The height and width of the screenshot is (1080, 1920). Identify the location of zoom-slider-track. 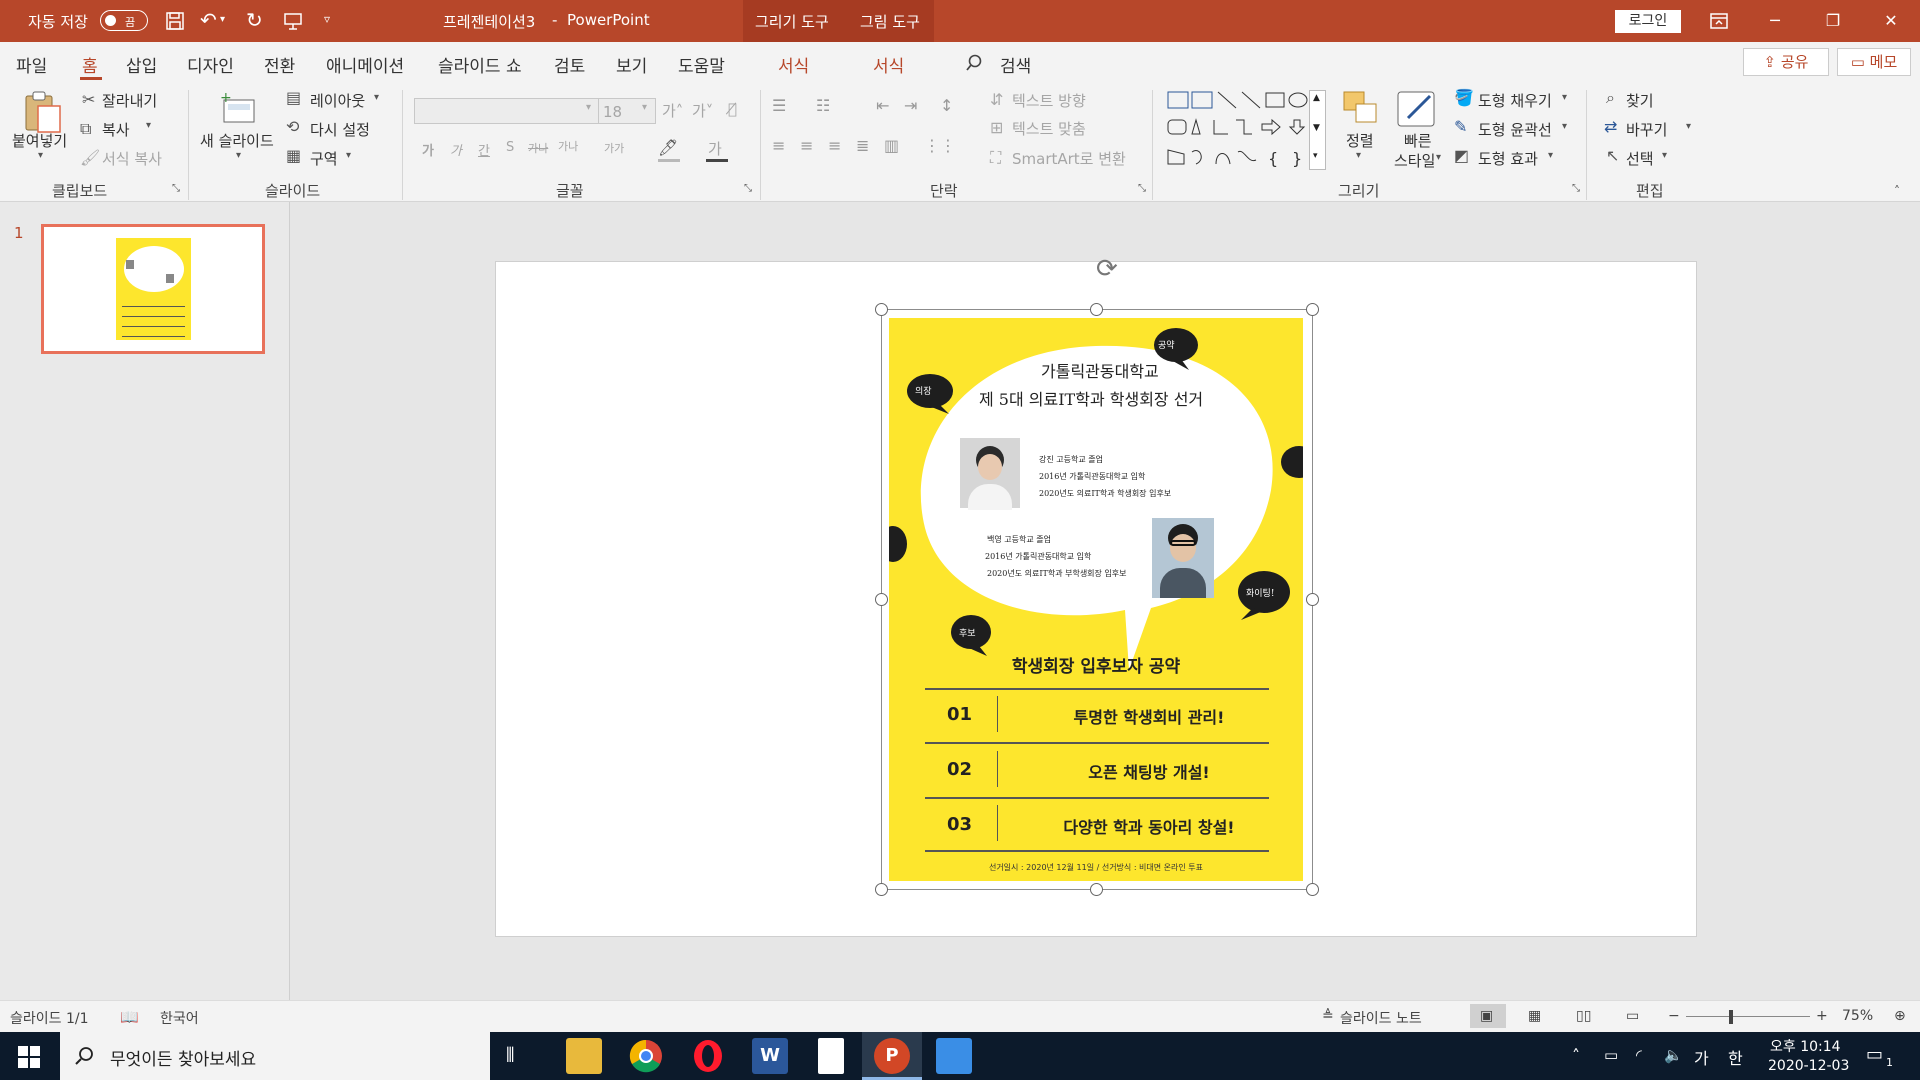
(1748, 1016).